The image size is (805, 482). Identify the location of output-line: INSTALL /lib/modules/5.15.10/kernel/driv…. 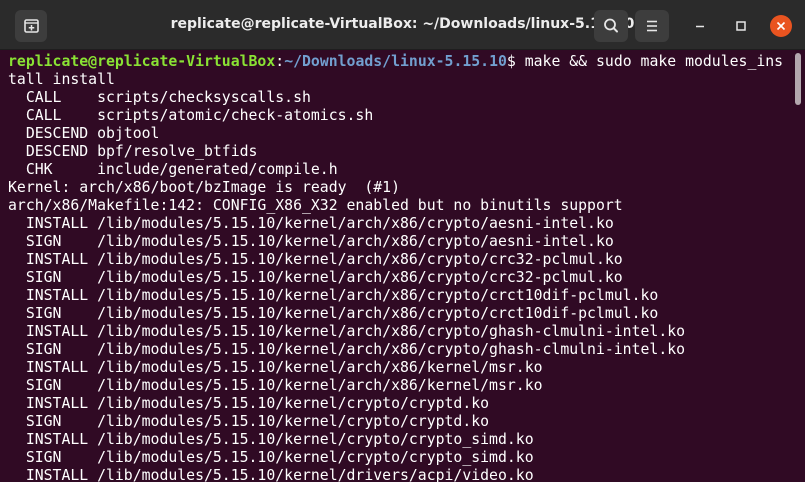
(271, 474).